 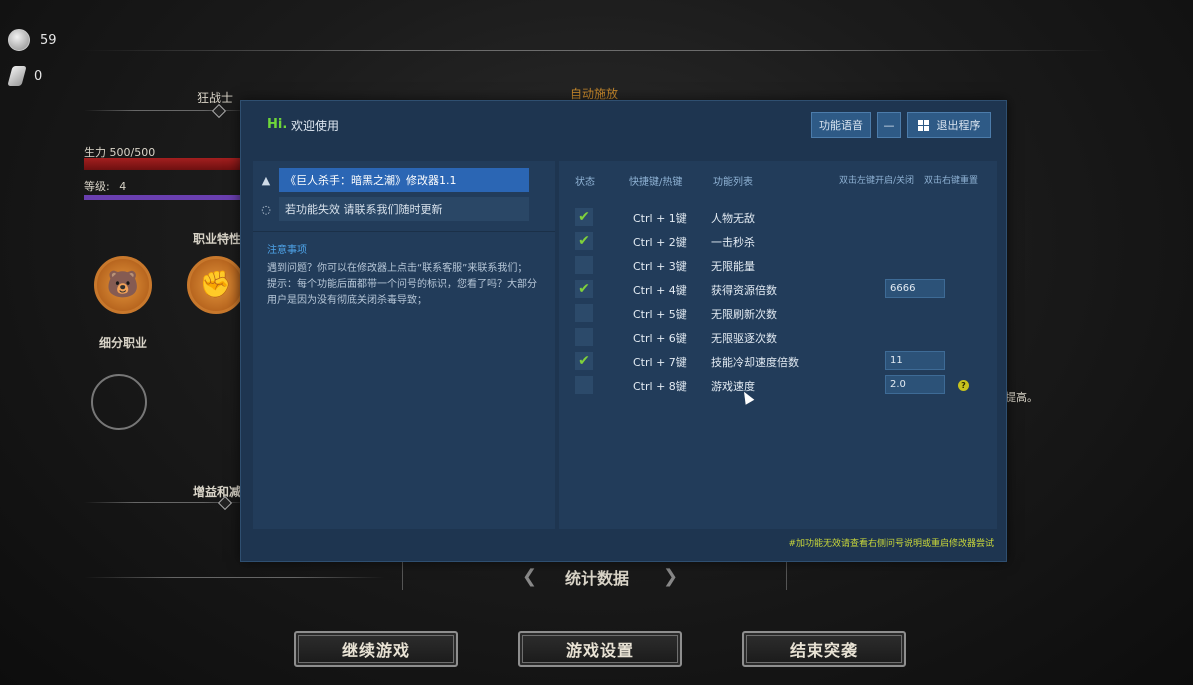 What do you see at coordinates (778, 265) in the screenshot?
I see `cheat-row: Ctrl + 3键 无限能量` at bounding box center [778, 265].